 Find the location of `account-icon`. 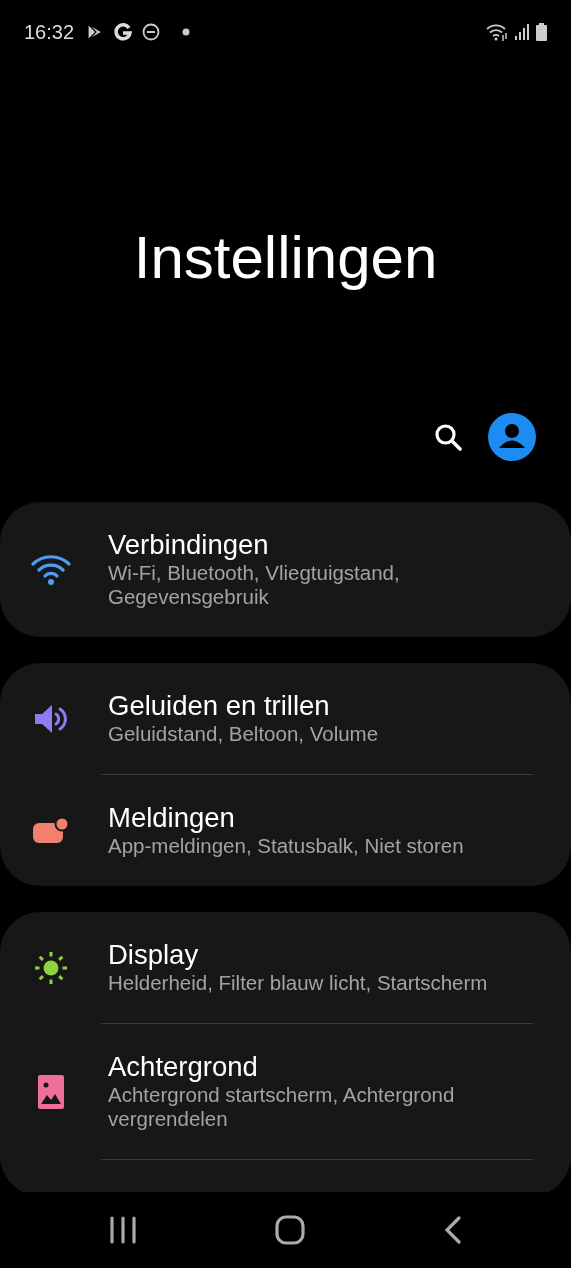

account-icon is located at coordinates (512, 437).